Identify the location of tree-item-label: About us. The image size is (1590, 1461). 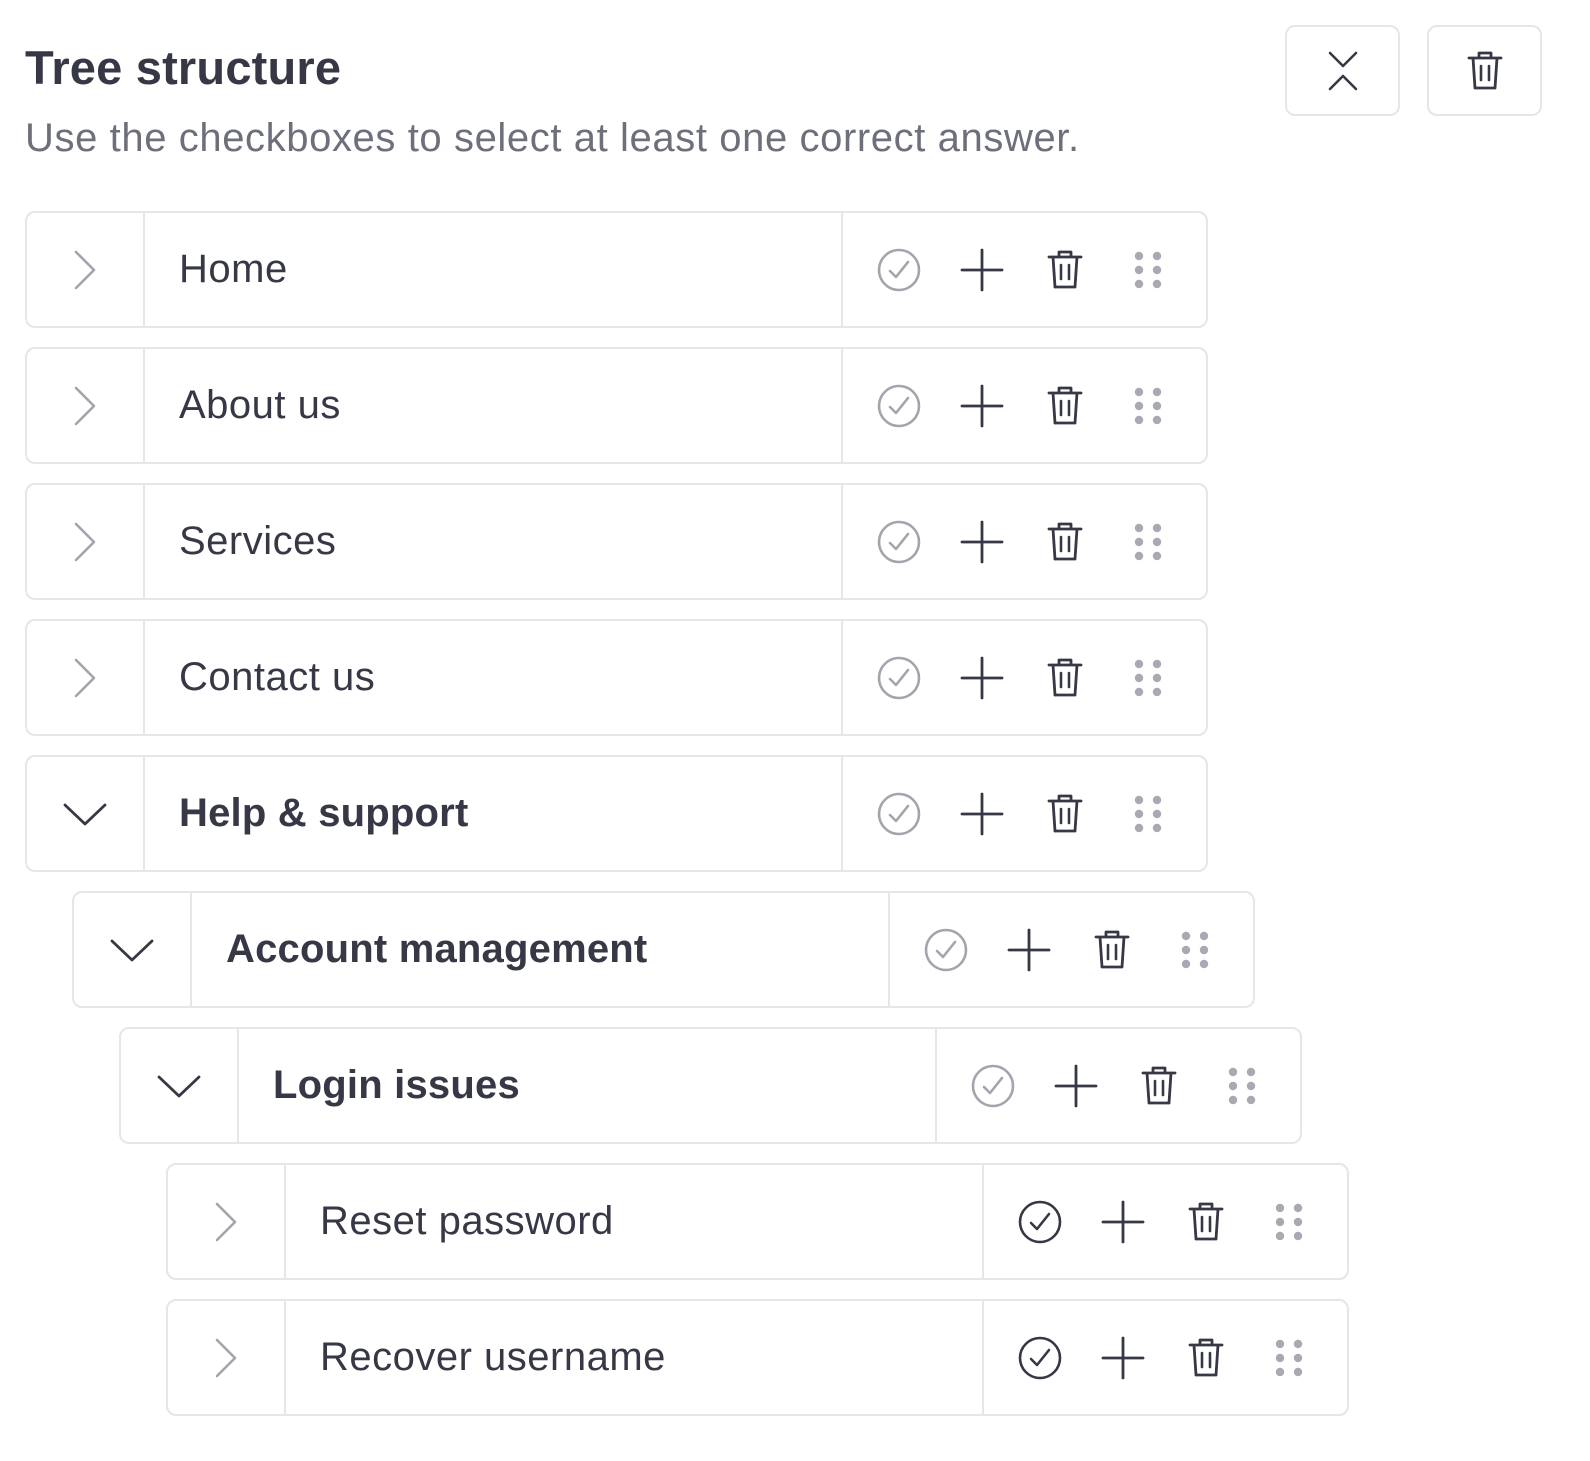
(494, 405).